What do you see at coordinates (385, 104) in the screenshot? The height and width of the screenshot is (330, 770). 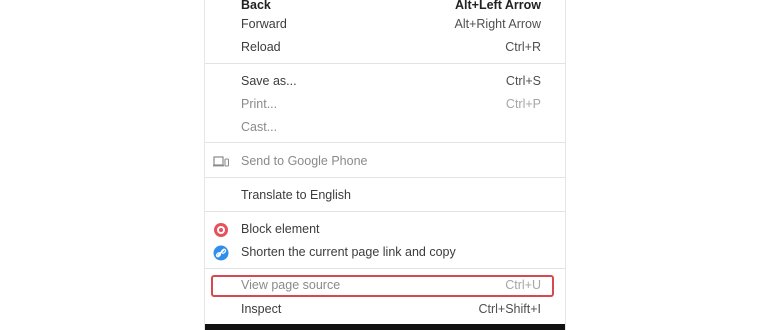 I see `menu-item-print: Print... Ctrl+P` at bounding box center [385, 104].